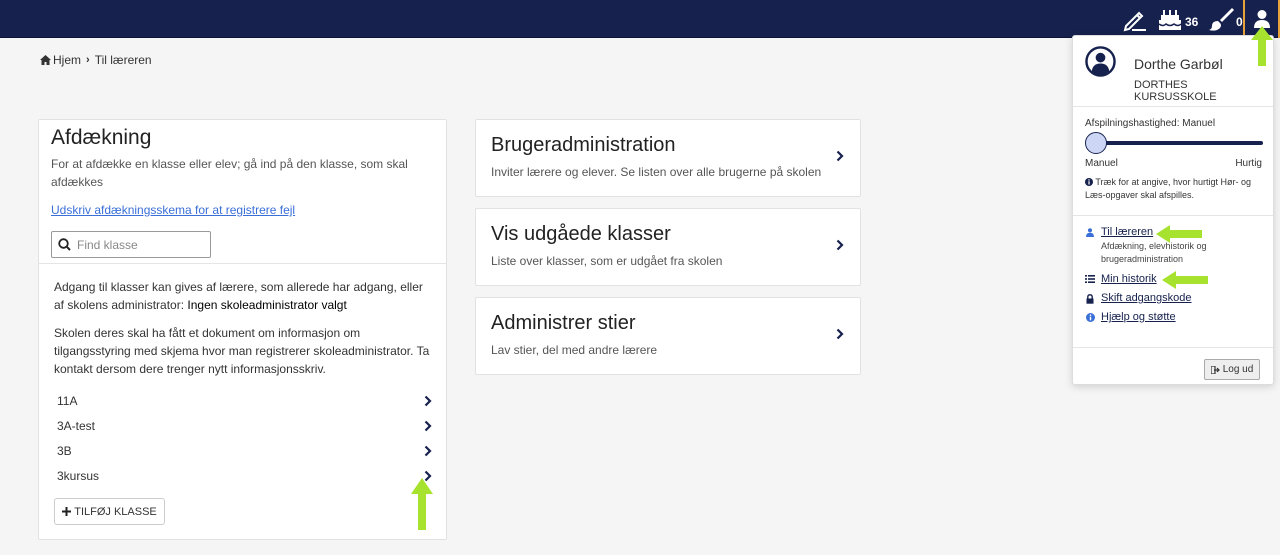  What do you see at coordinates (115, 511) in the screenshot?
I see `add-class-label: TILFØJ KLASSE` at bounding box center [115, 511].